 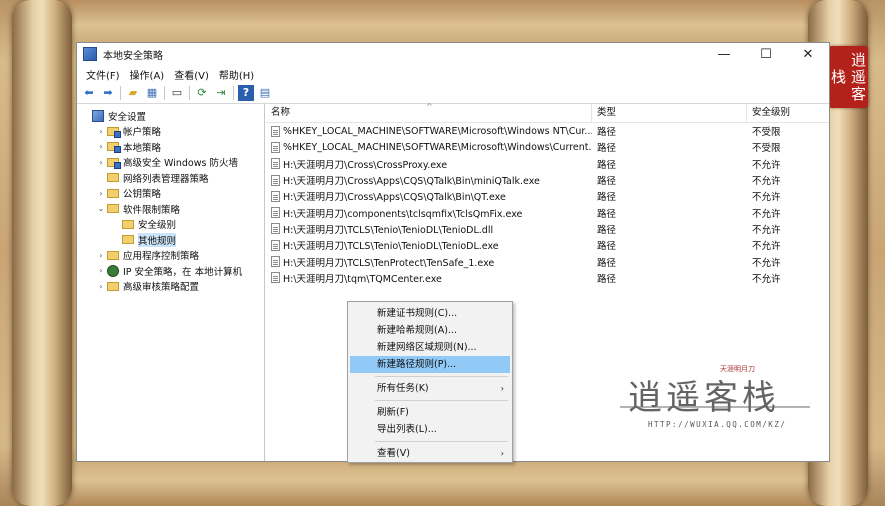 What do you see at coordinates (177, 93) in the screenshot?
I see `properties-icon: ▭` at bounding box center [177, 93].